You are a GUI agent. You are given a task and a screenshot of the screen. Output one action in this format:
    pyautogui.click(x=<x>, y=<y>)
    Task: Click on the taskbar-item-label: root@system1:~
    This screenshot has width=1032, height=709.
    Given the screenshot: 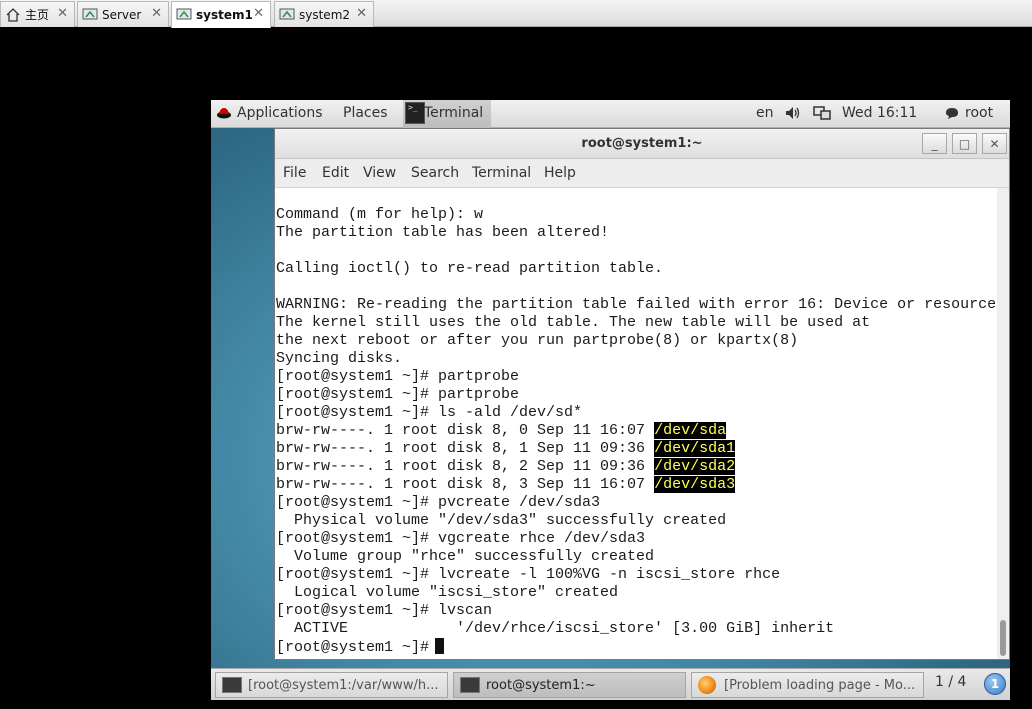 What is the action you would take?
    pyautogui.click(x=541, y=685)
    